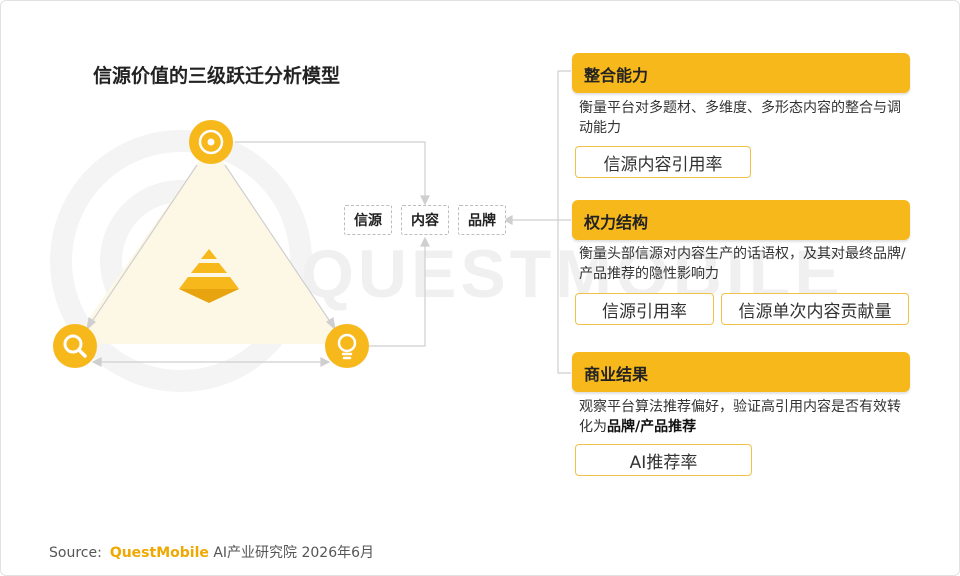 This screenshot has width=960, height=576. What do you see at coordinates (425, 220) in the screenshot?
I see `tag-content: 内容` at bounding box center [425, 220].